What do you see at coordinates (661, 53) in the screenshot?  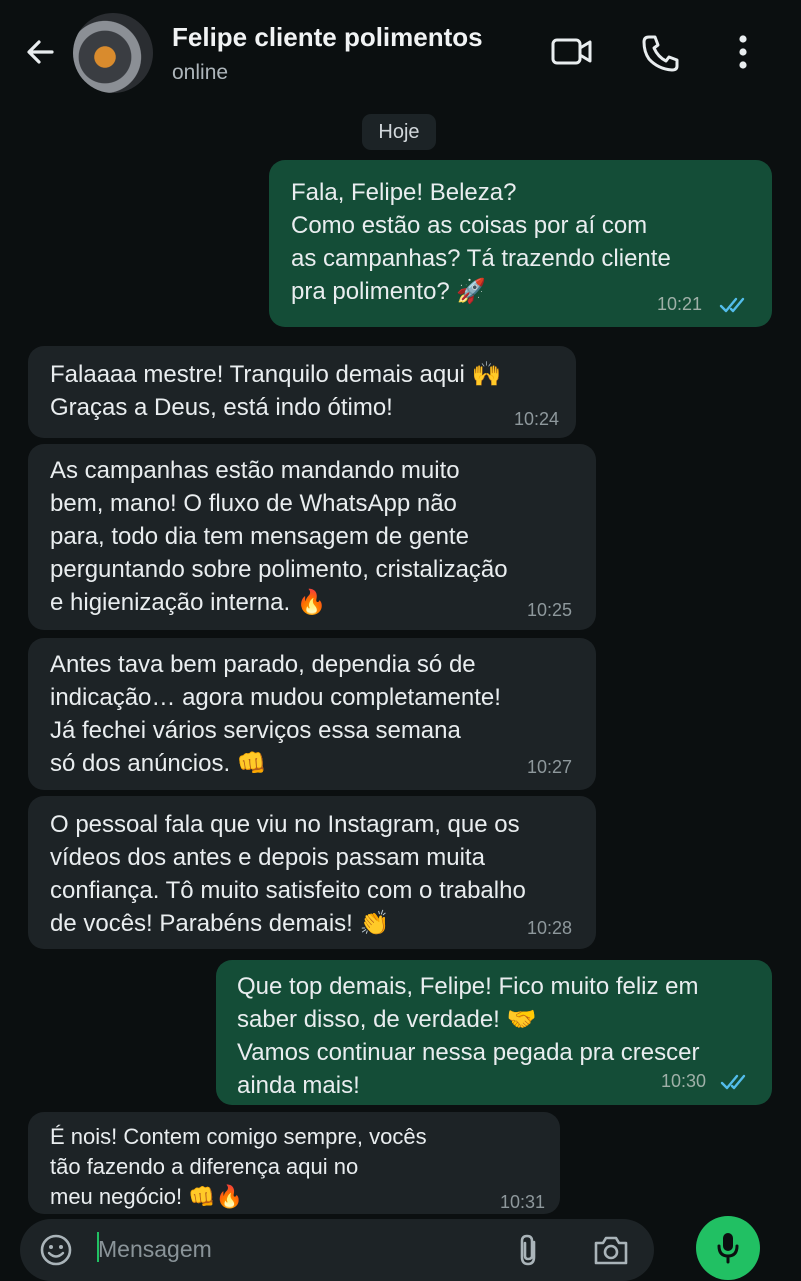 I see `phone-icon` at bounding box center [661, 53].